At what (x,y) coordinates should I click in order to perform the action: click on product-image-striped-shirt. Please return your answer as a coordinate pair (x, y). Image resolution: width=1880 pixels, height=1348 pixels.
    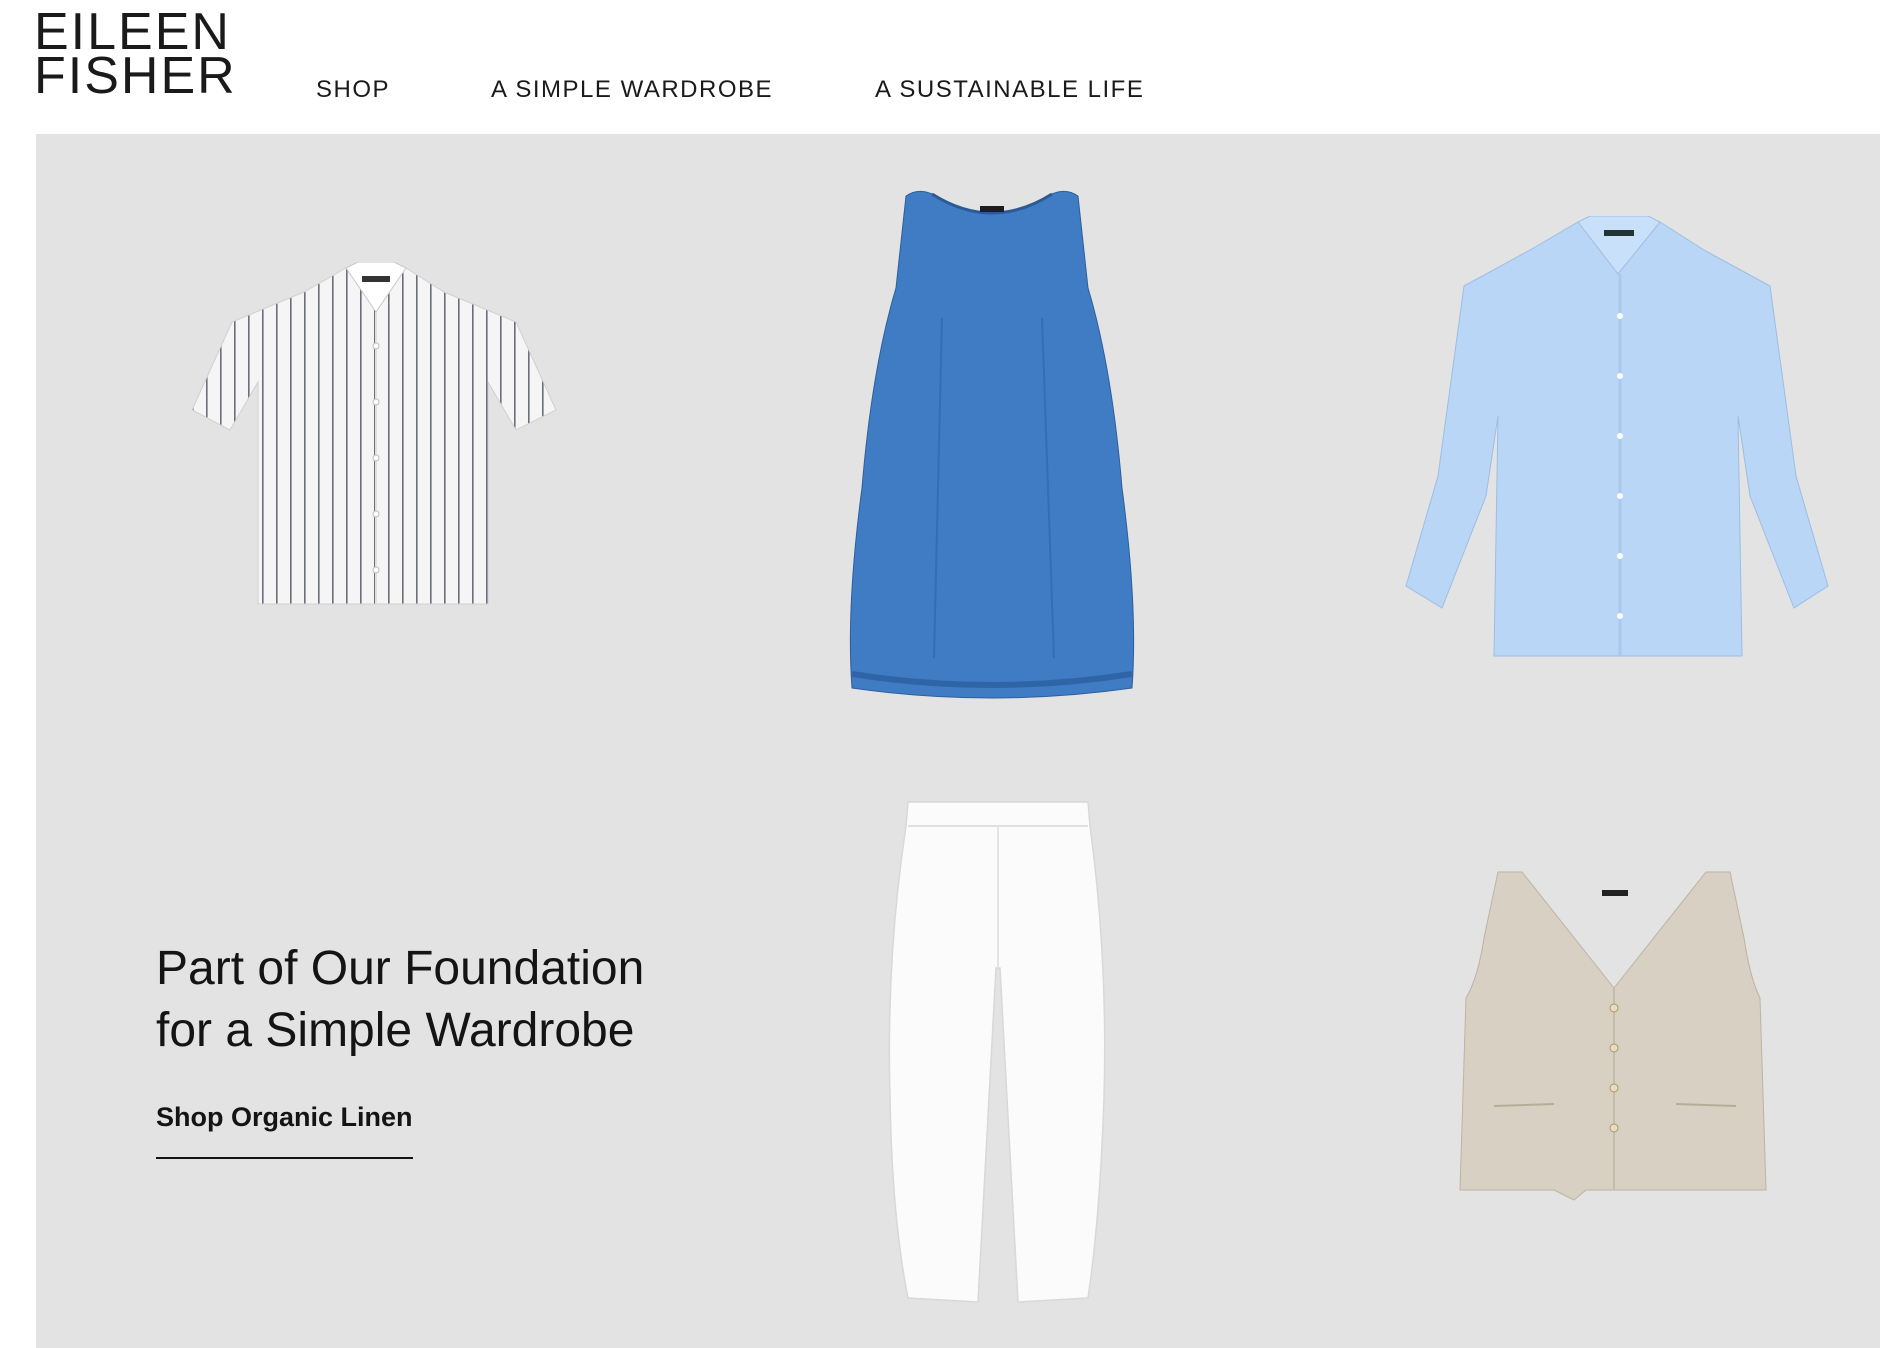
    Looking at the image, I should click on (376, 442).